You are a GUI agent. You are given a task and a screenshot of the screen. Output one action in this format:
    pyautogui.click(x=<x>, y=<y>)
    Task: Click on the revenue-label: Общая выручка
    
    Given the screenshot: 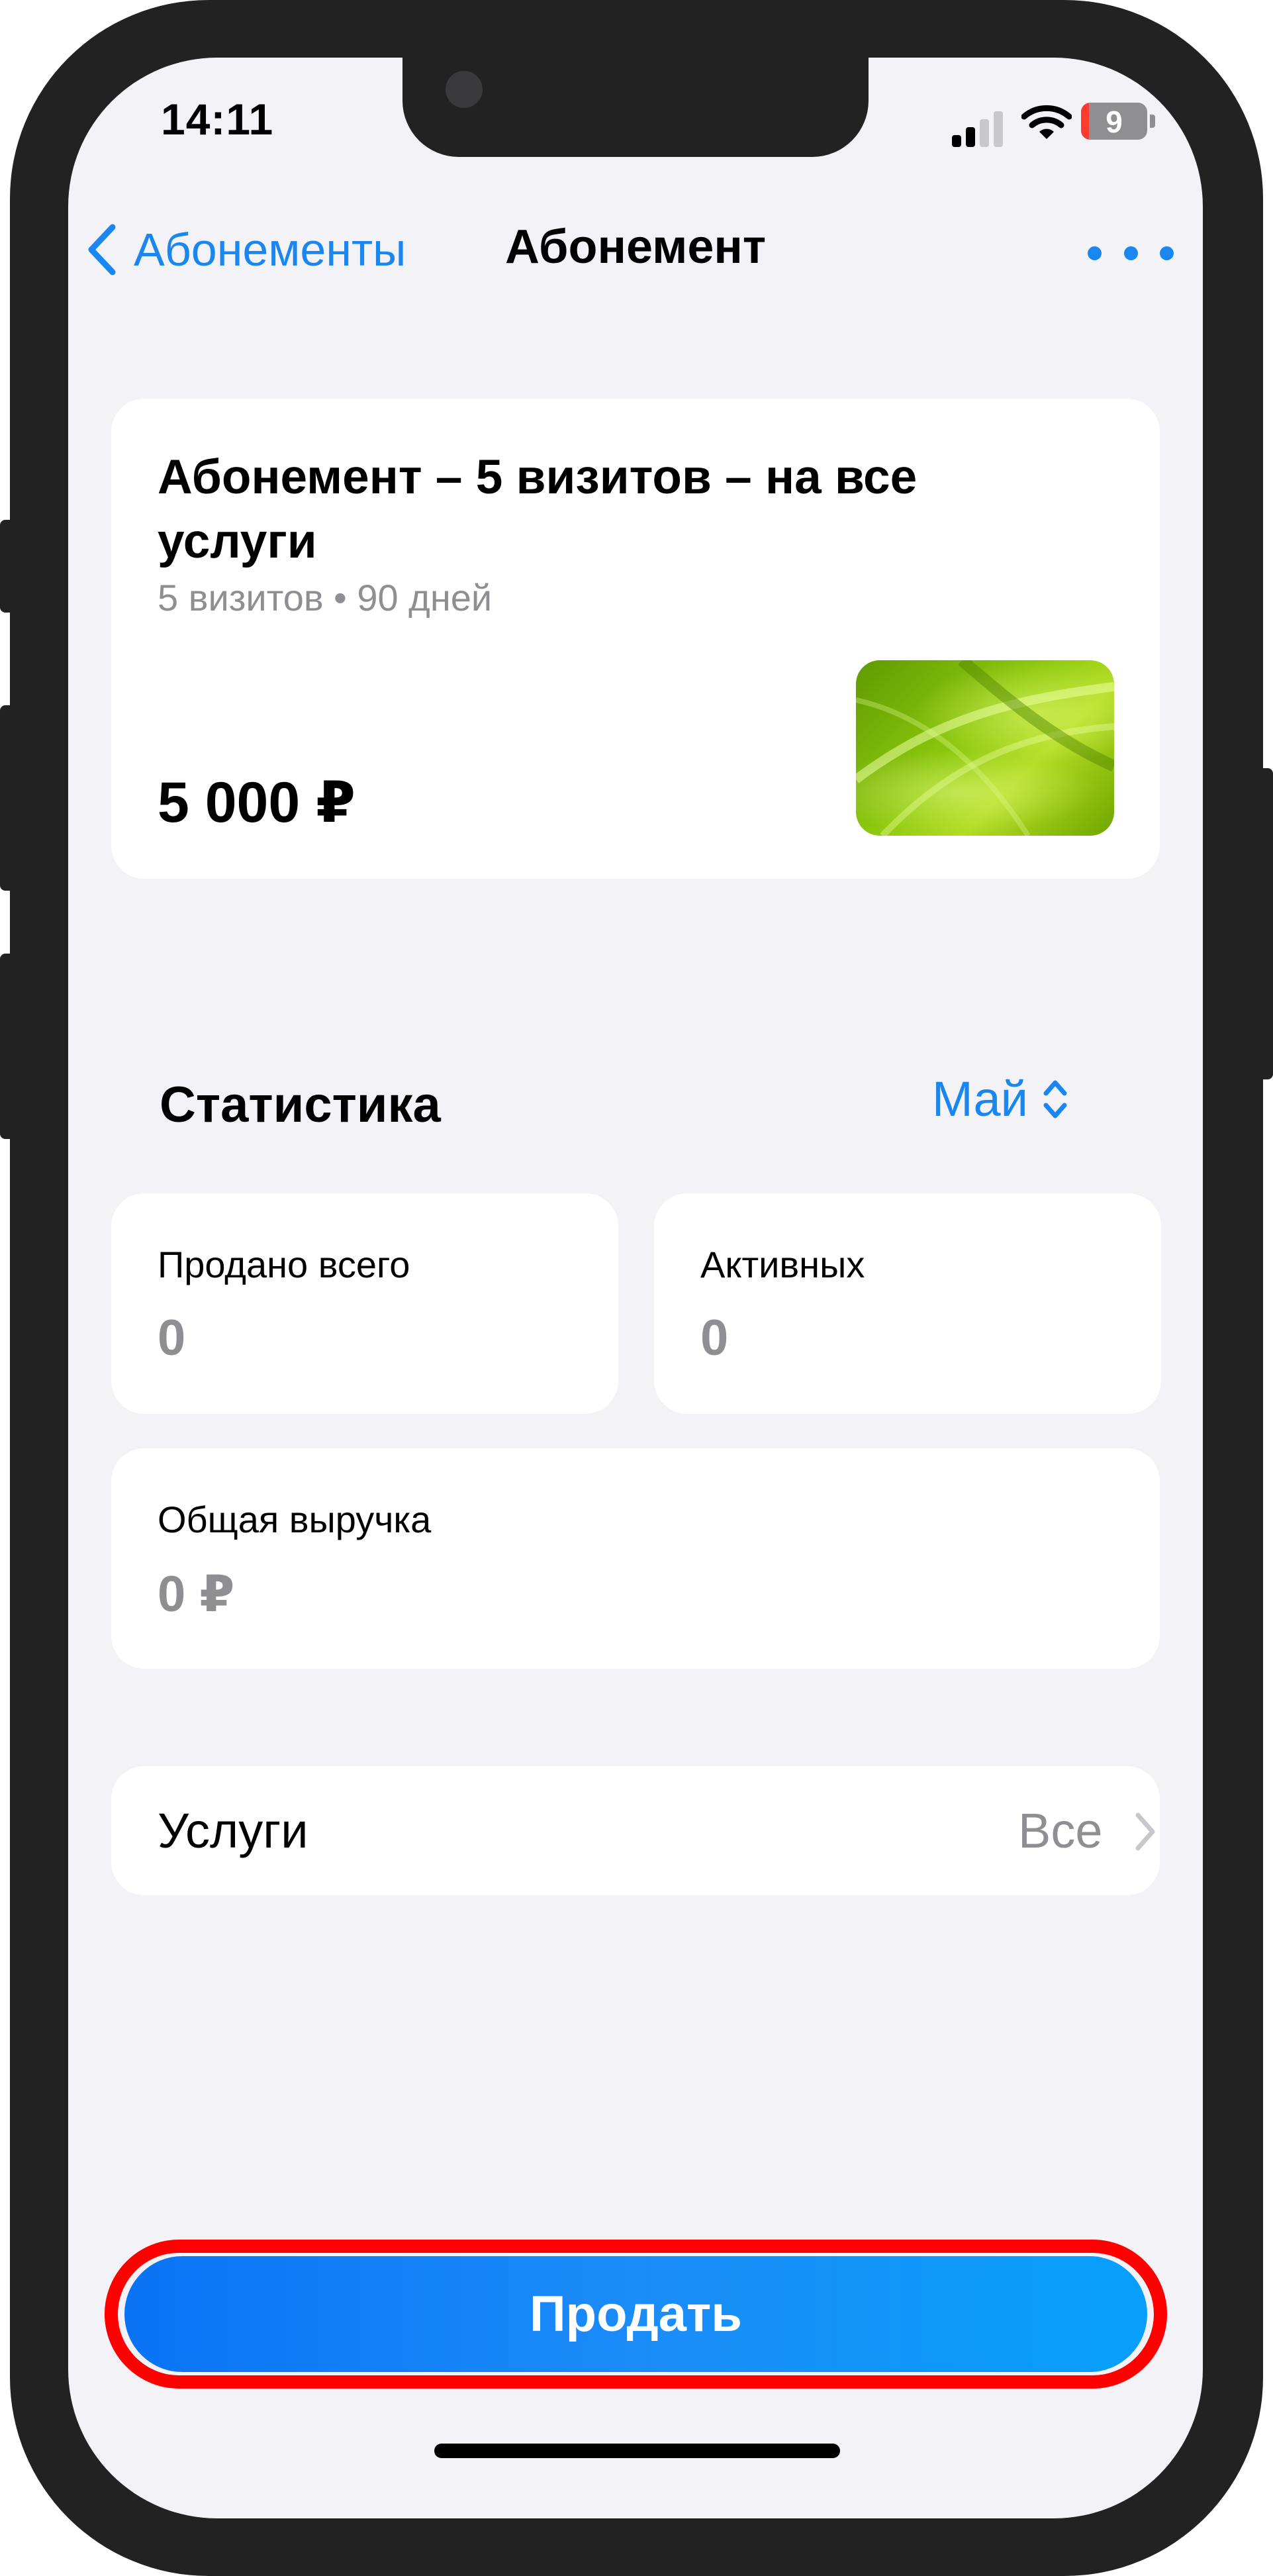 What is the action you would take?
    pyautogui.click(x=295, y=1519)
    